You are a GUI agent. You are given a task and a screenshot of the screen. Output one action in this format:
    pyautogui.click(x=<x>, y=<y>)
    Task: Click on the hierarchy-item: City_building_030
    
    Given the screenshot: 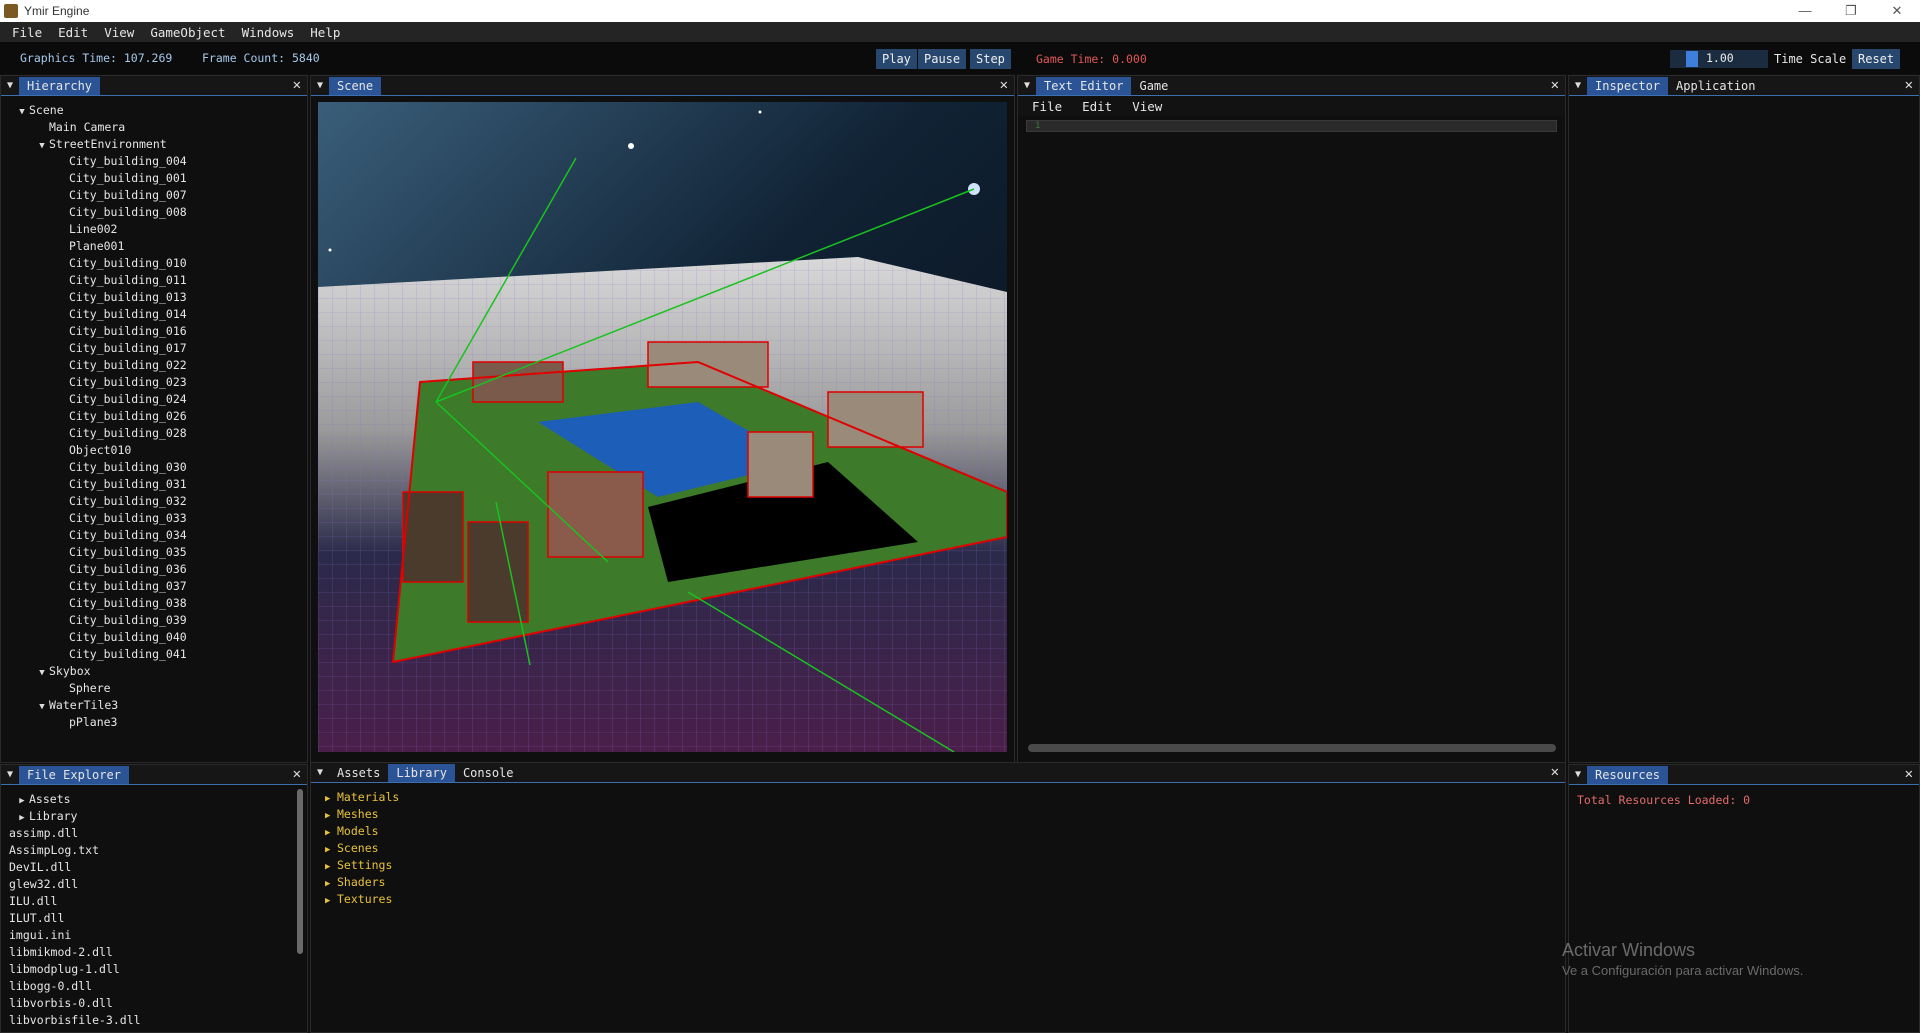 What is the action you would take?
    pyautogui.click(x=154, y=467)
    